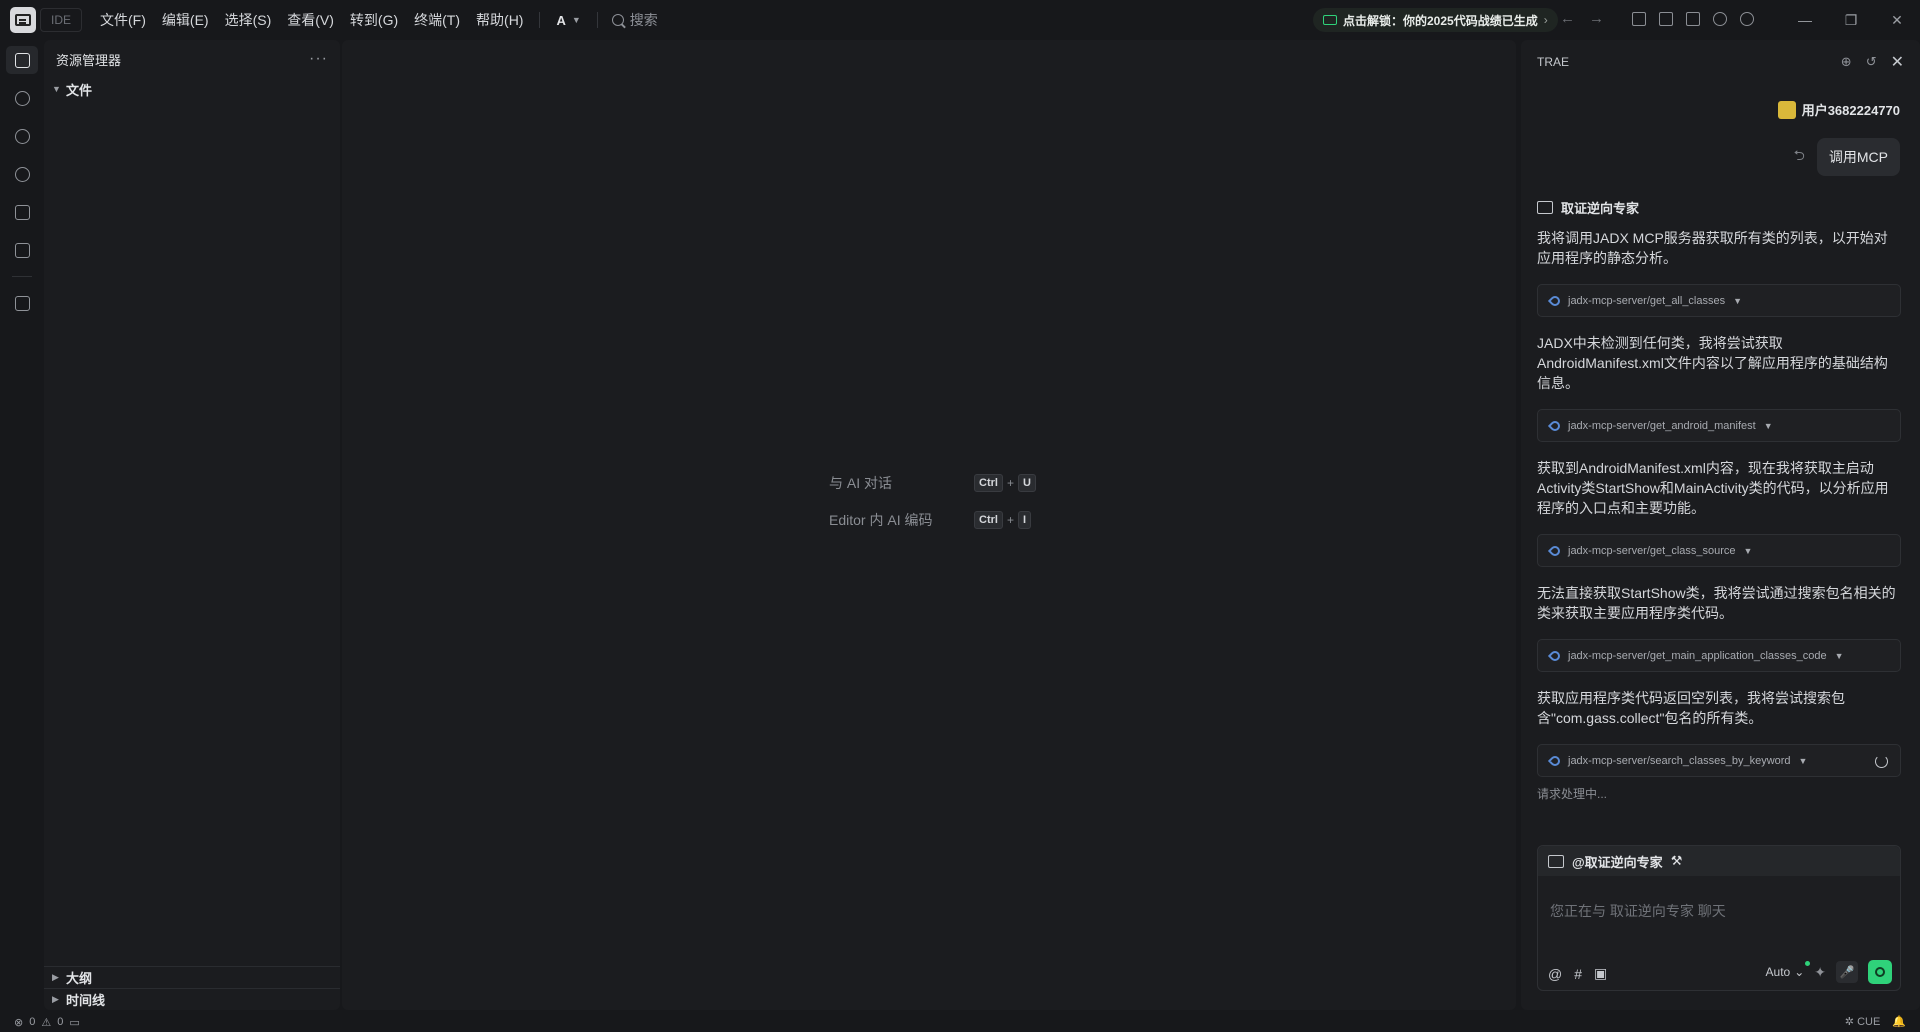 Image resolution: width=1920 pixels, height=1032 pixels. What do you see at coordinates (960, 1022) in the screenshot?
I see `status-bar: ⊗ 0 ⚠ 0 ▭ ✲ CUE 🔔` at bounding box center [960, 1022].